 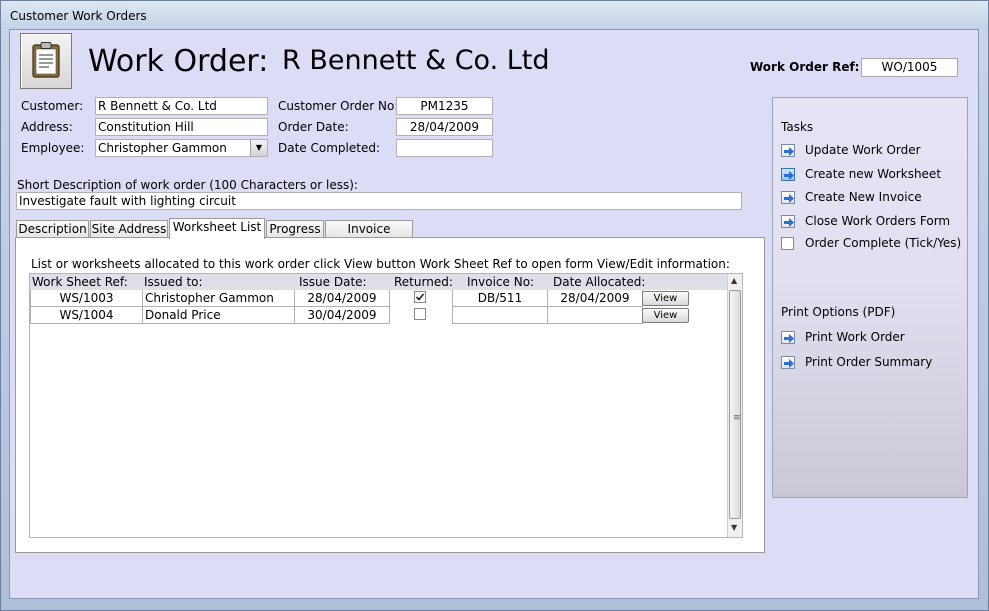 I want to click on col-returned: Returned:, so click(x=423, y=282).